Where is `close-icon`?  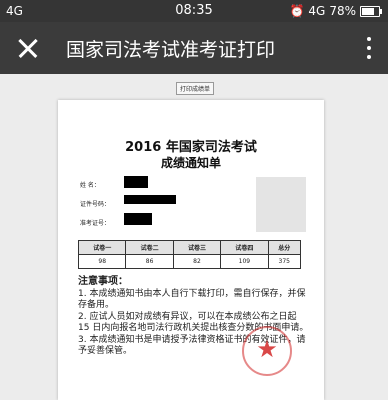 close-icon is located at coordinates (28, 48).